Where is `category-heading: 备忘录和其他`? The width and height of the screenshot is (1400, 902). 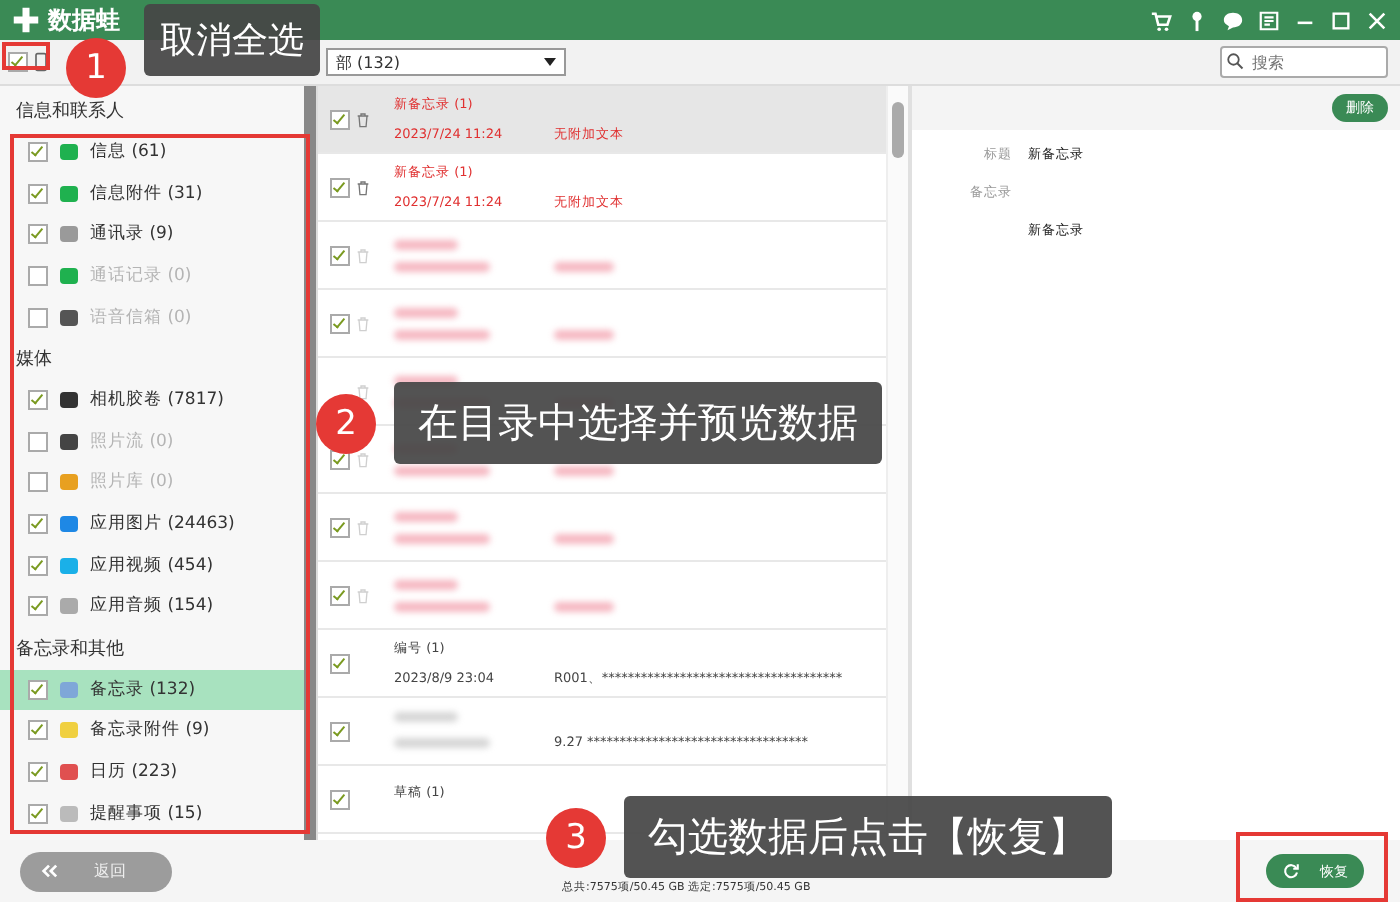 category-heading: 备忘录和其他 is located at coordinates (70, 650).